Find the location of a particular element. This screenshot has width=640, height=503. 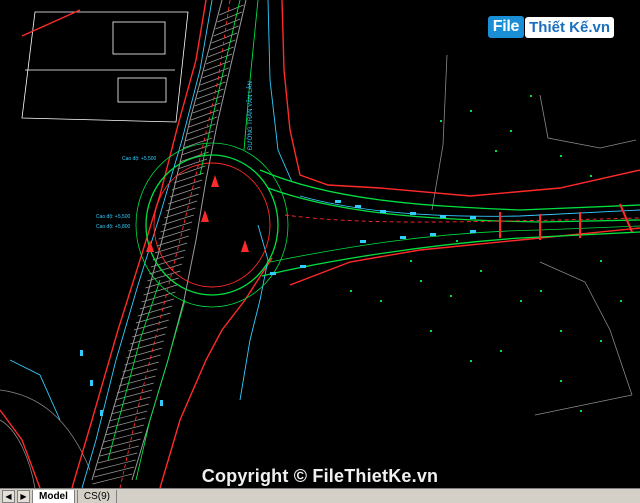

design-note-2: Cao độ: +5,500 is located at coordinates (113, 217).